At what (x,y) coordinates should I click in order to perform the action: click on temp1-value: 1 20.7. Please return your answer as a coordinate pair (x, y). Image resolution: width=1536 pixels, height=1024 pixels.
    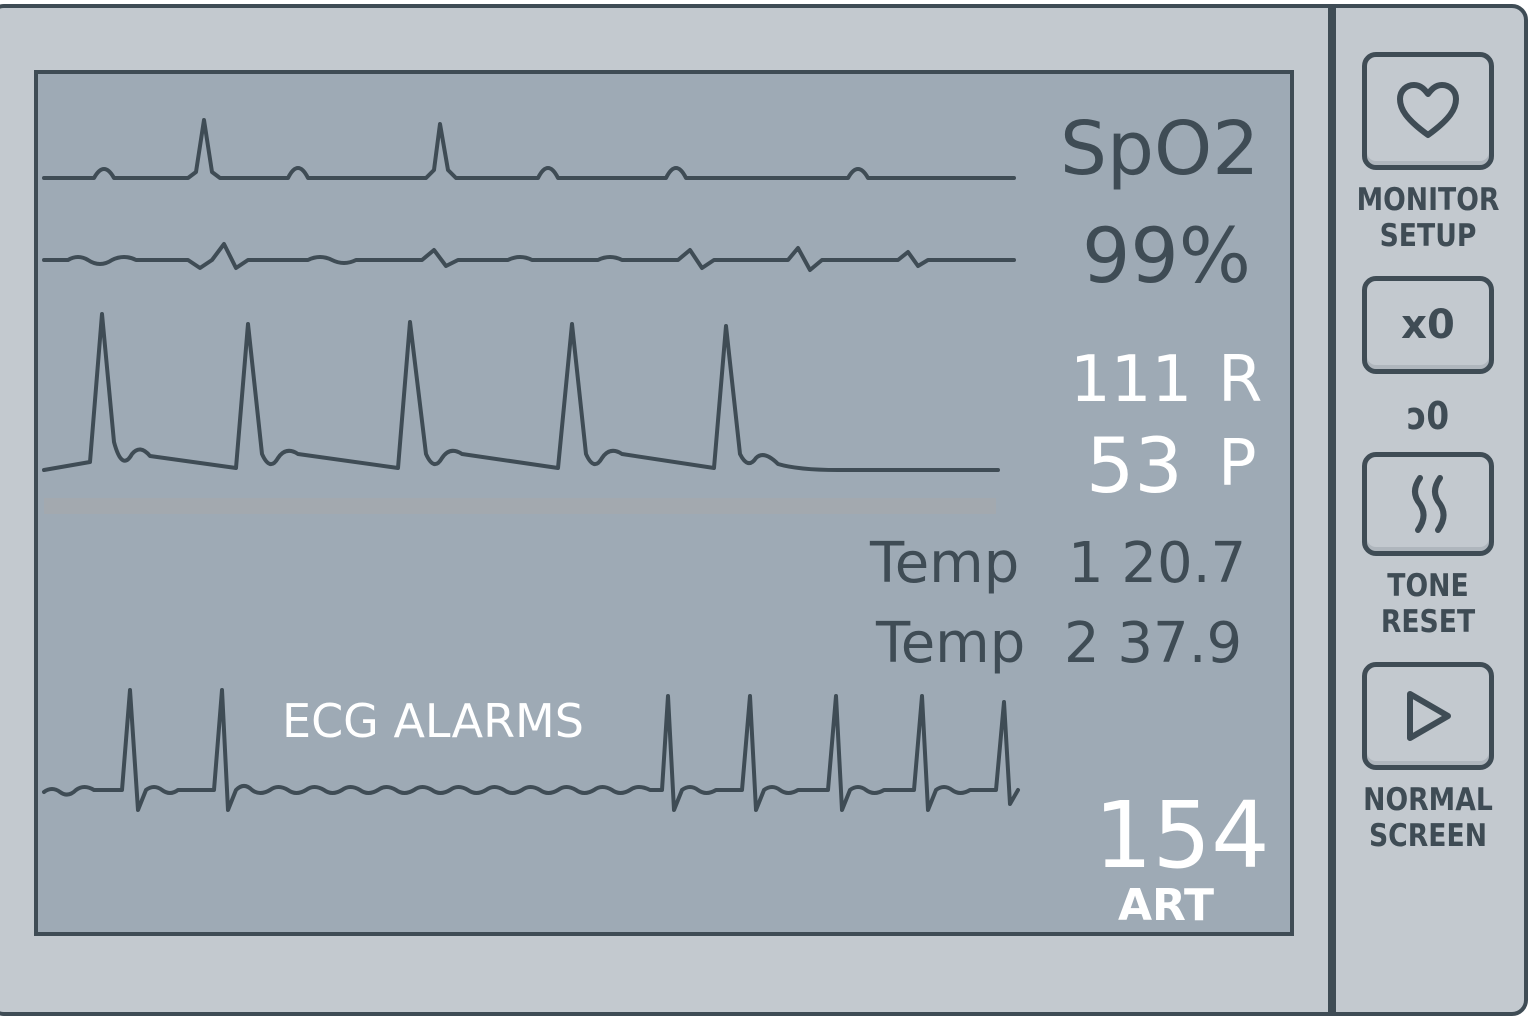
    Looking at the image, I should click on (1157, 563).